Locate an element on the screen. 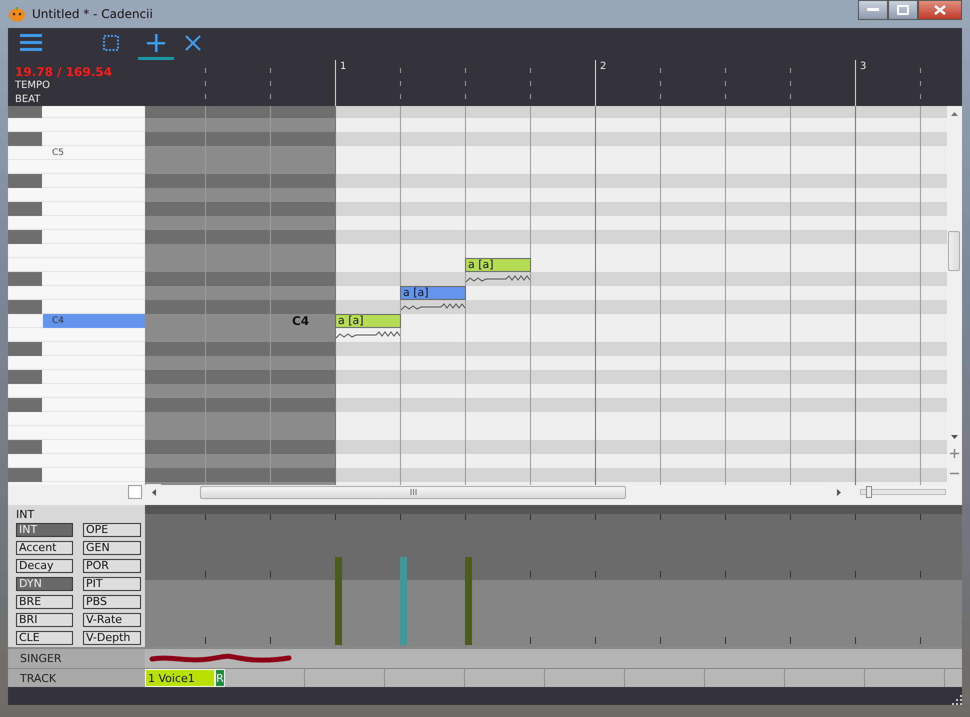  down-arrow-icon is located at coordinates (954, 437).